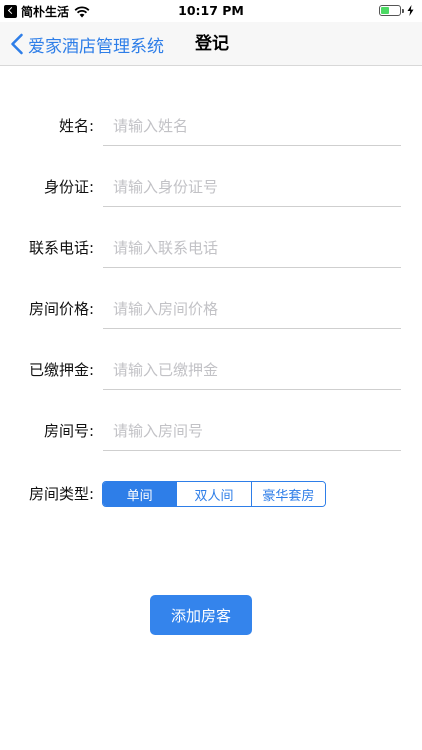 This screenshot has height=750, width=422. Describe the element at coordinates (410, 10) in the screenshot. I see `charging-bolt-icon` at that location.